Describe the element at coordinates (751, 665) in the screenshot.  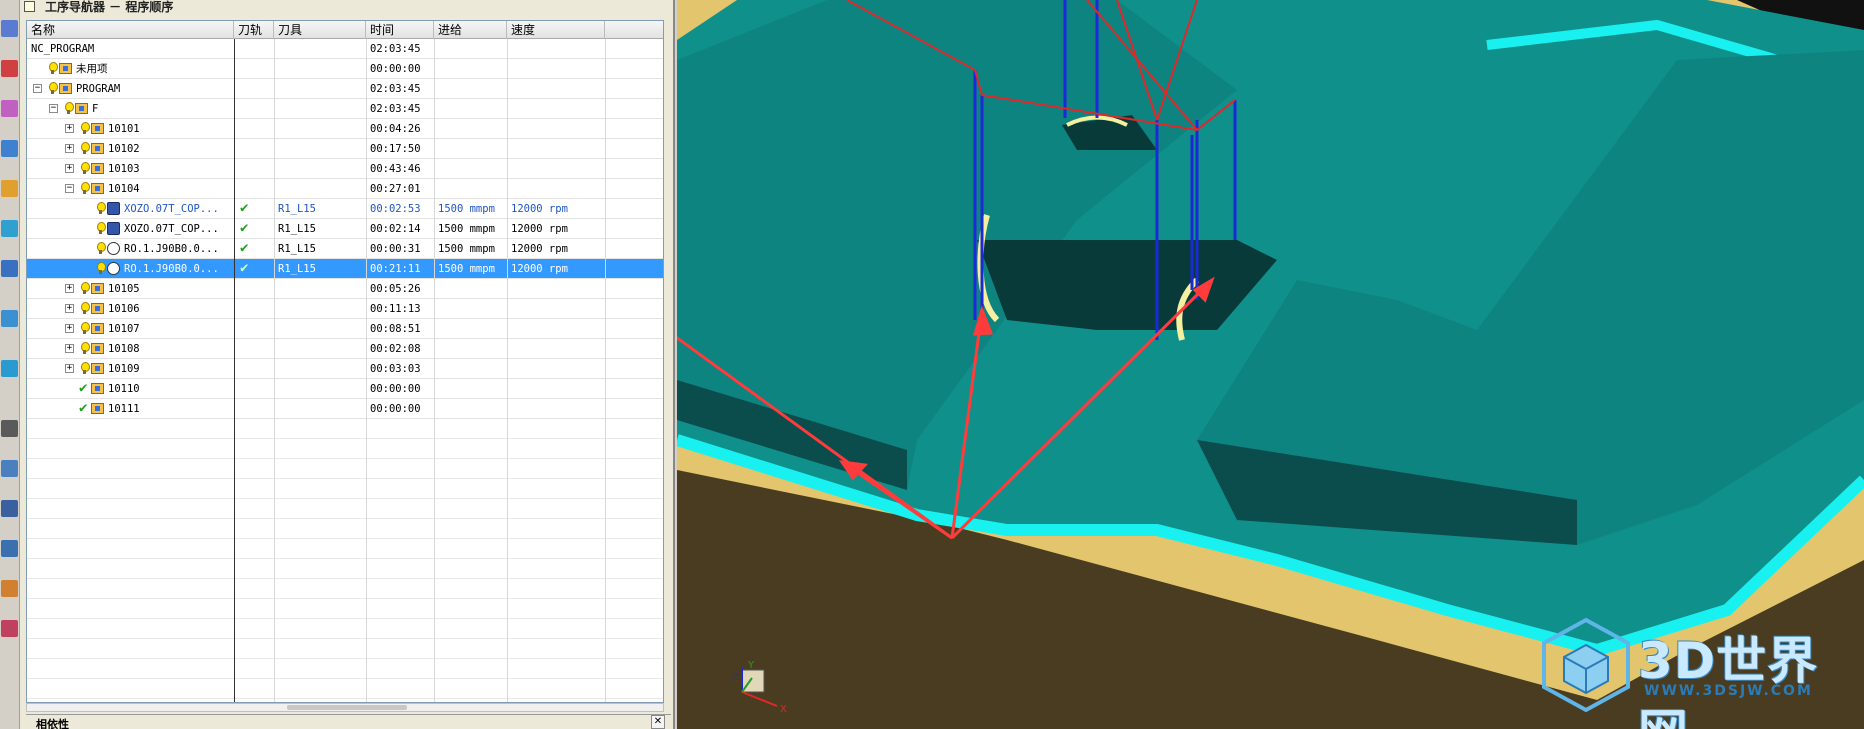
I see `axis-y-label: Y` at that location.